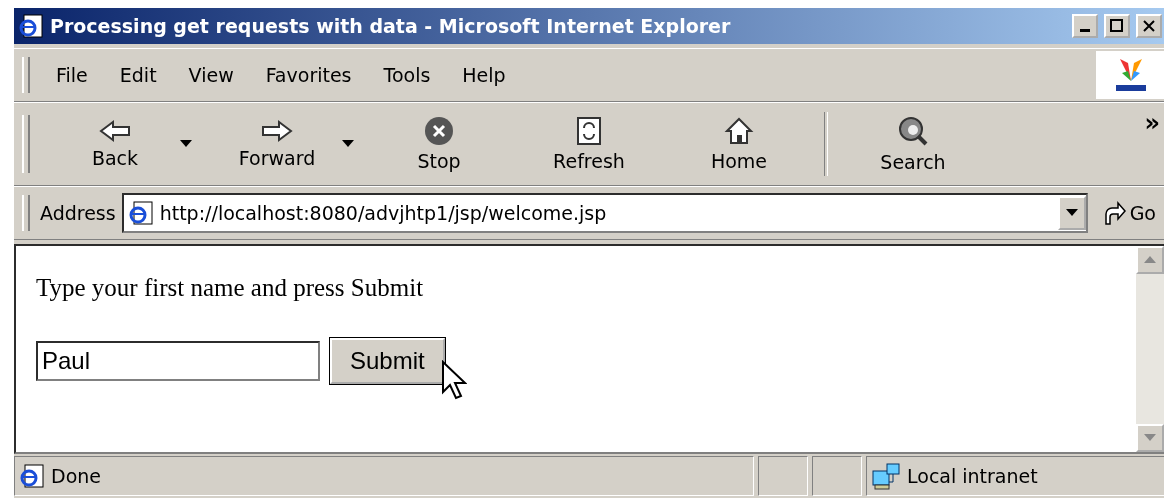  What do you see at coordinates (739, 131) in the screenshot?
I see `home-icon` at bounding box center [739, 131].